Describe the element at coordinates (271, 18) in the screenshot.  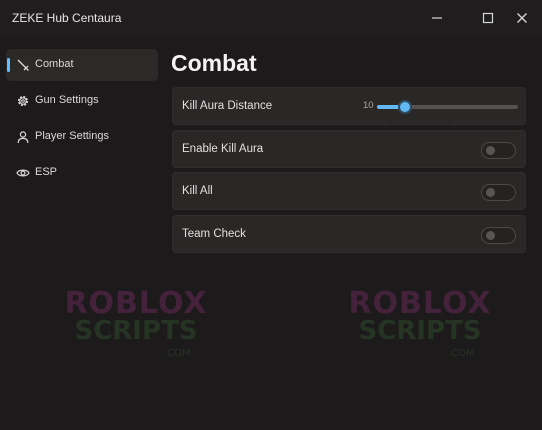
I see `title-bar: ZEKE Hub Centaura` at that location.